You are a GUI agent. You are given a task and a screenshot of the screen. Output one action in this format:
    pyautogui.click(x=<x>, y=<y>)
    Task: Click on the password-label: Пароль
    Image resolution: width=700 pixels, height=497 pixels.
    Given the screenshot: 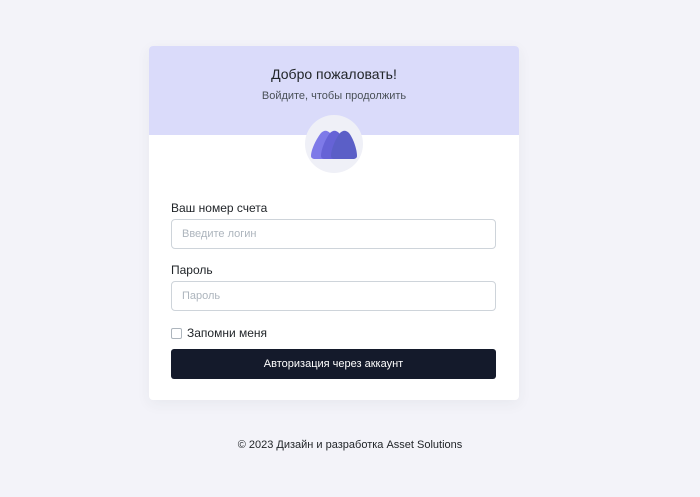 What is the action you would take?
    pyautogui.click(x=192, y=270)
    